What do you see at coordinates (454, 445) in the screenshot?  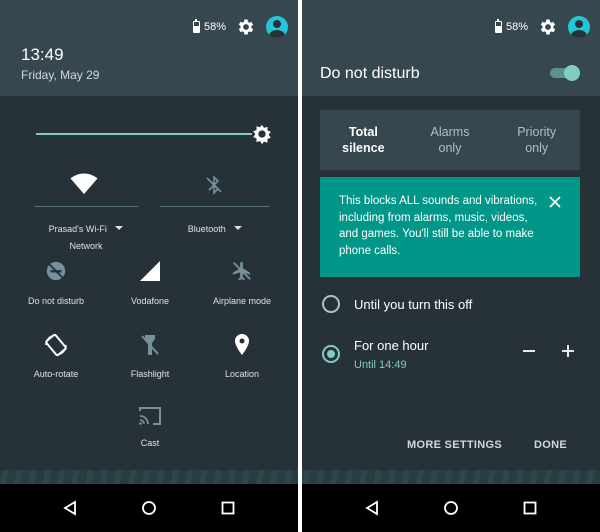 I see `more-settings-button: MORE SETTINGS` at bounding box center [454, 445].